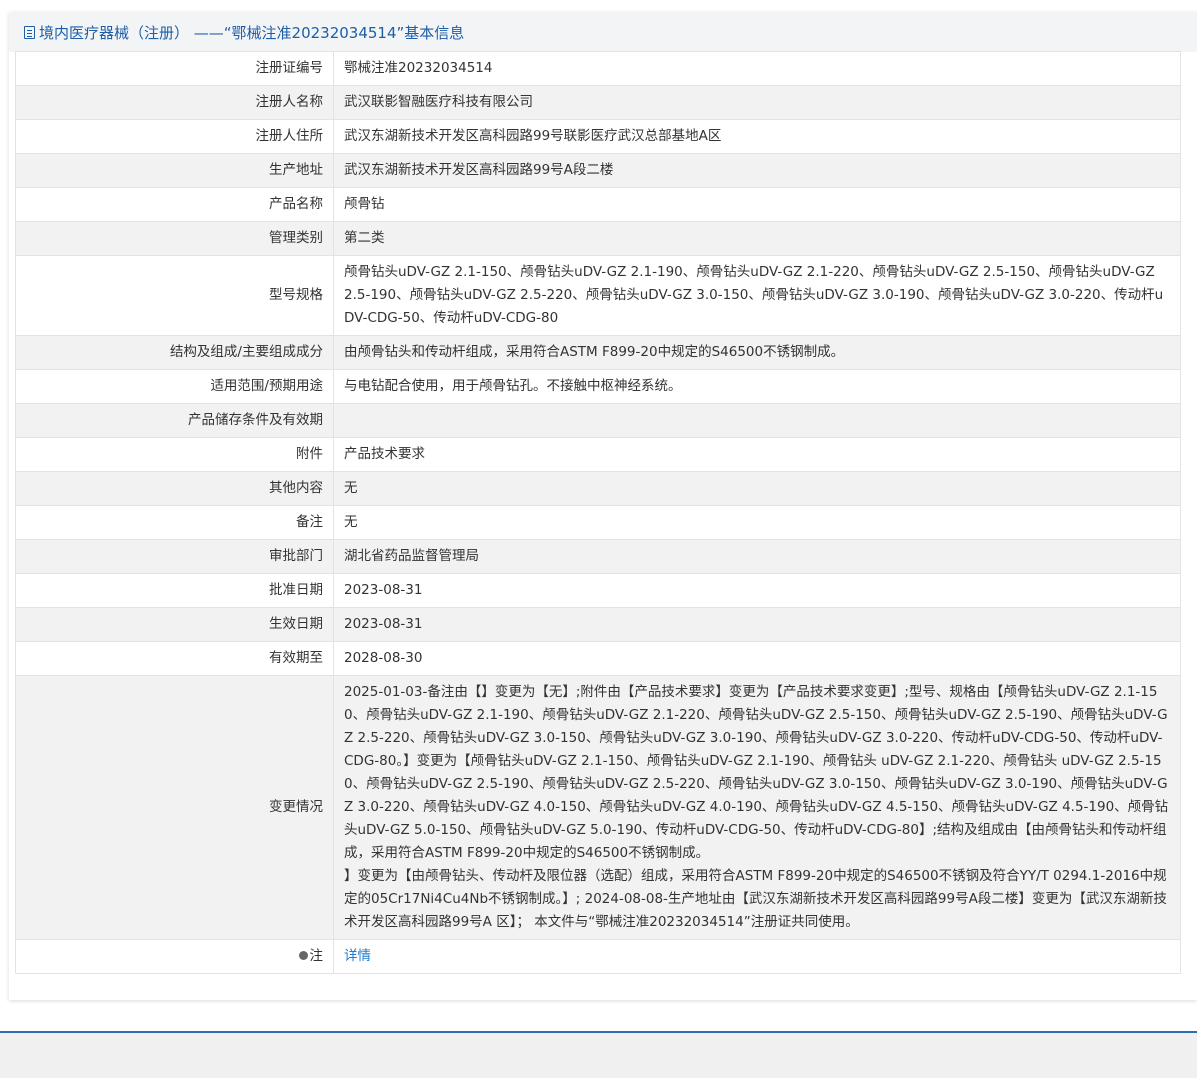  I want to click on table-row: 批准日期 2023-08-31, so click(598, 590).